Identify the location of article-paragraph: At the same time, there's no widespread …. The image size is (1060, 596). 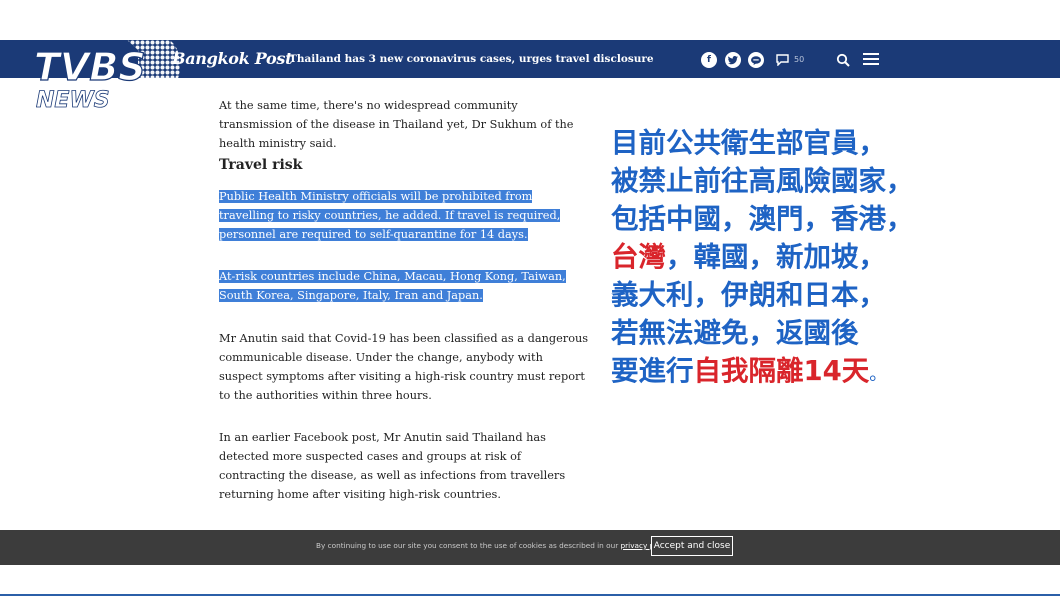
(396, 124).